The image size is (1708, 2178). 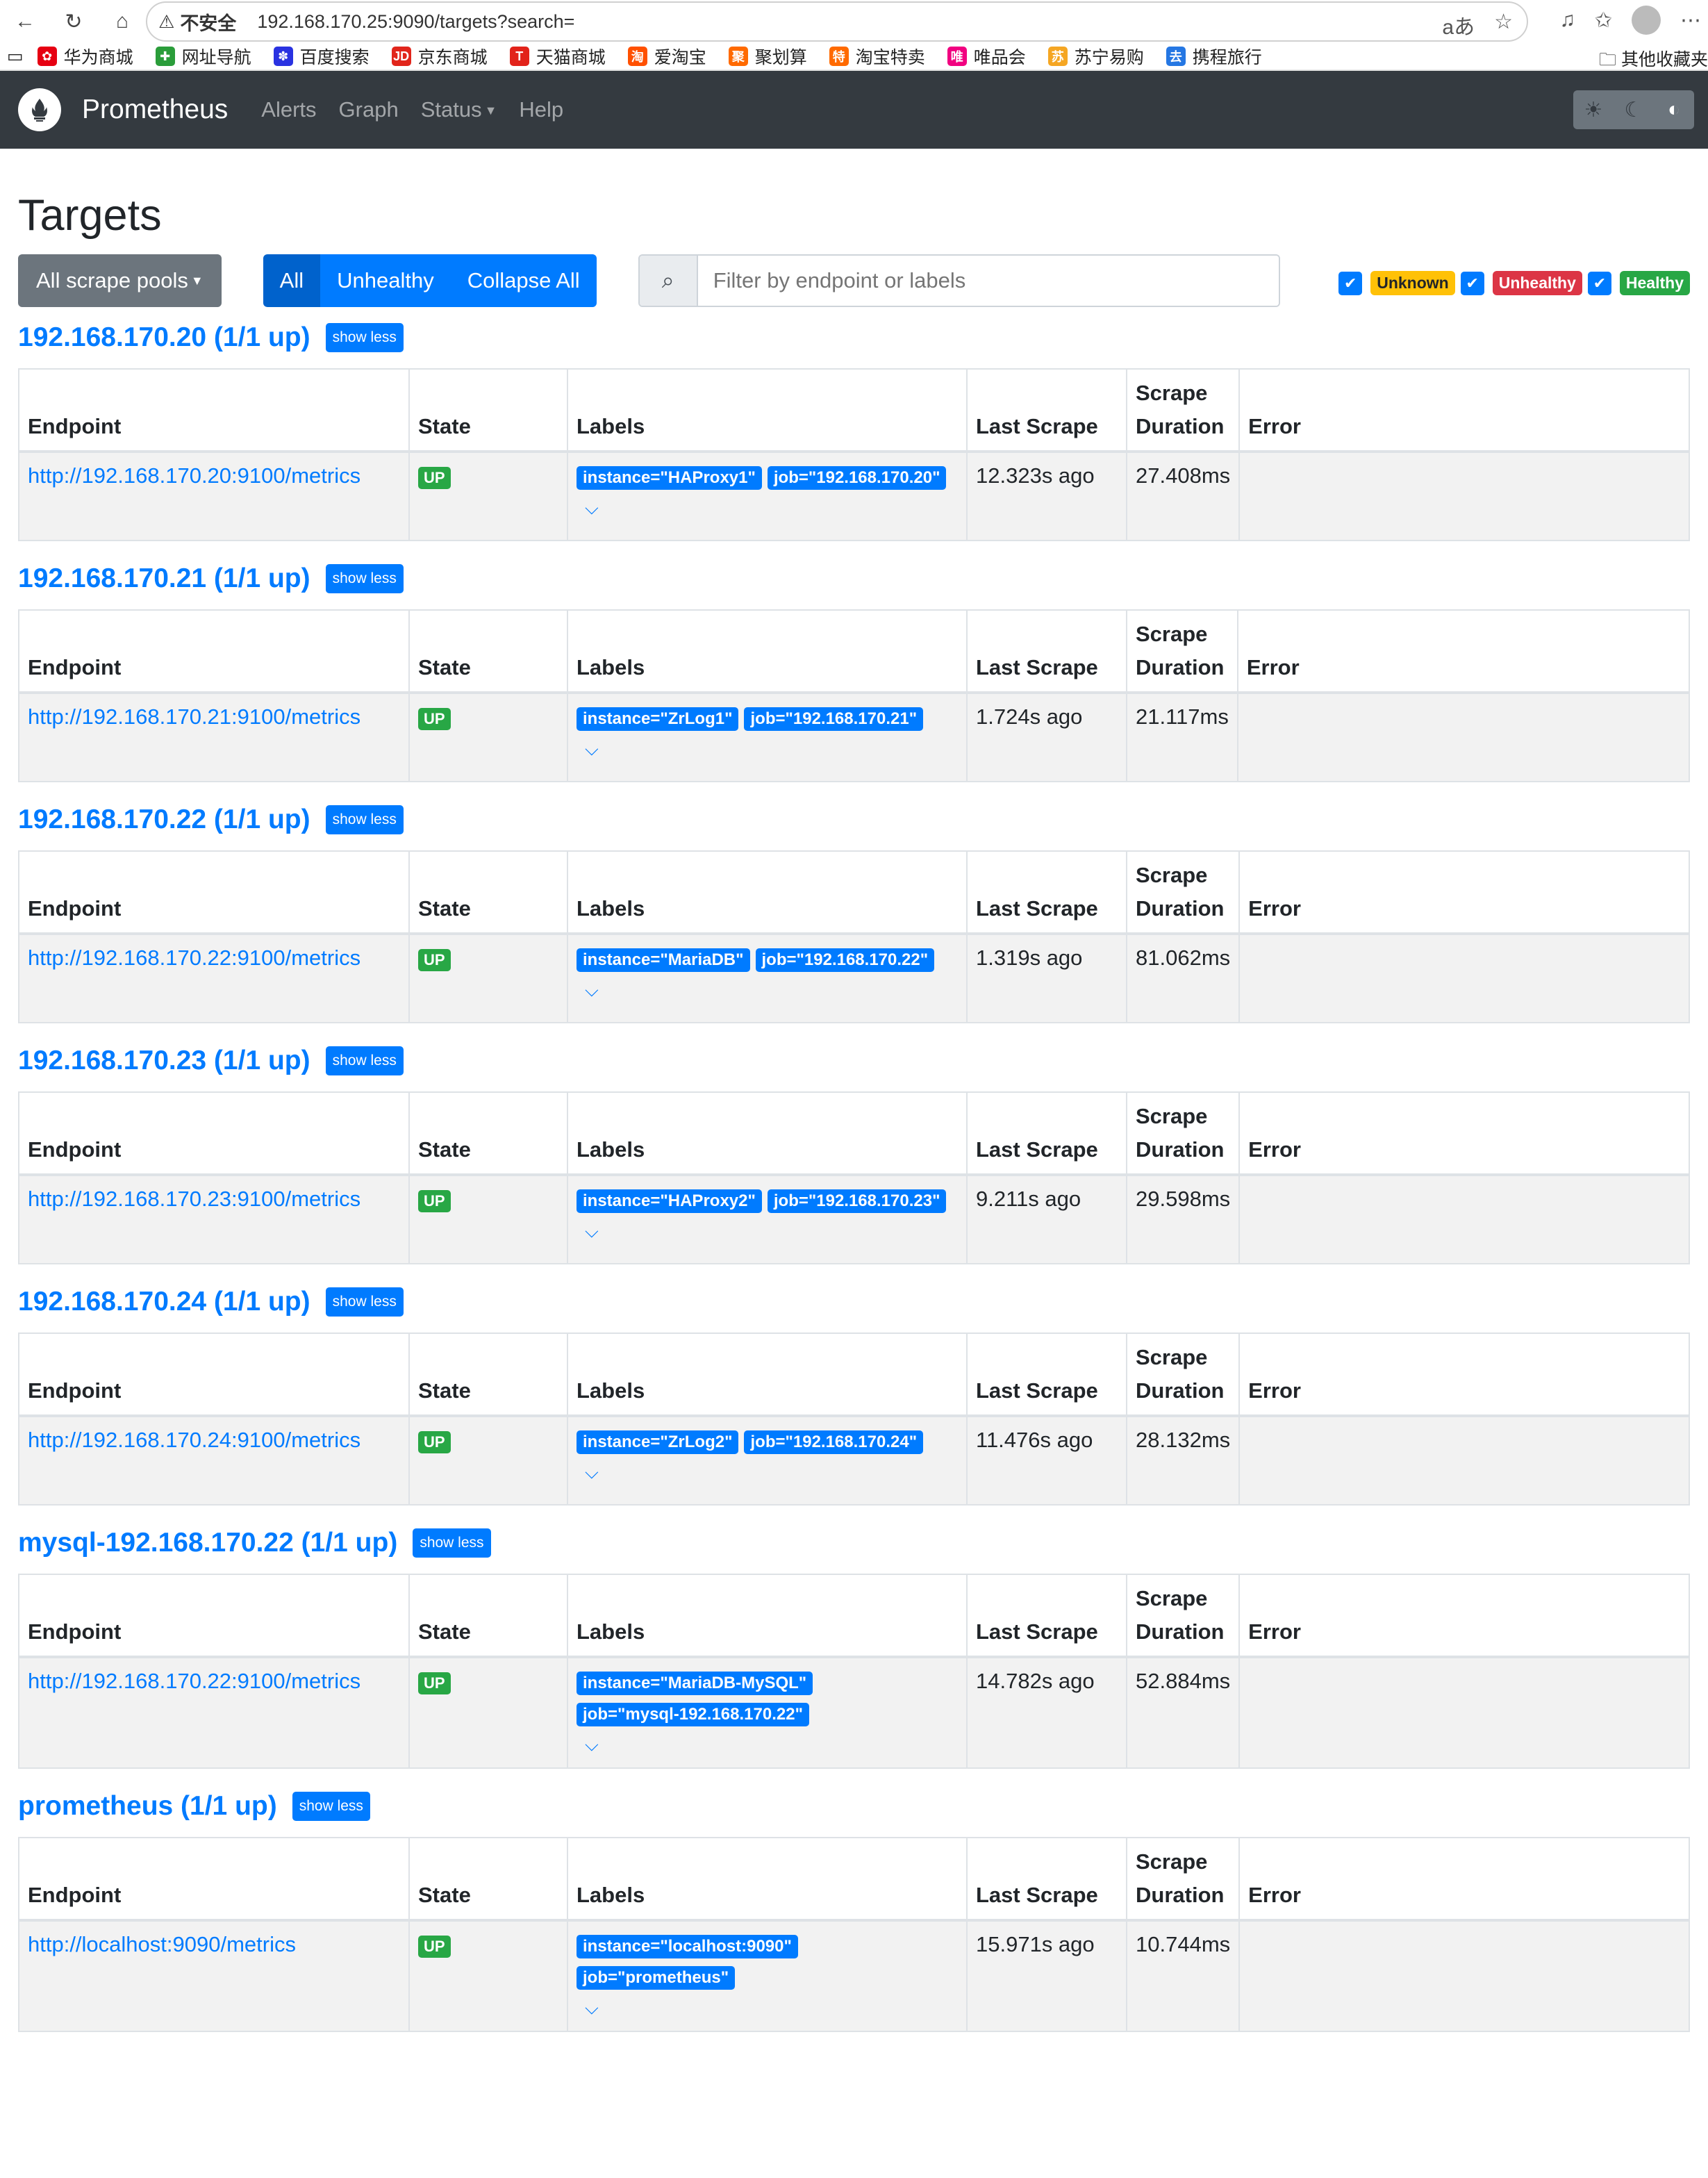 I want to click on filter-all-button: All, so click(x=292, y=280).